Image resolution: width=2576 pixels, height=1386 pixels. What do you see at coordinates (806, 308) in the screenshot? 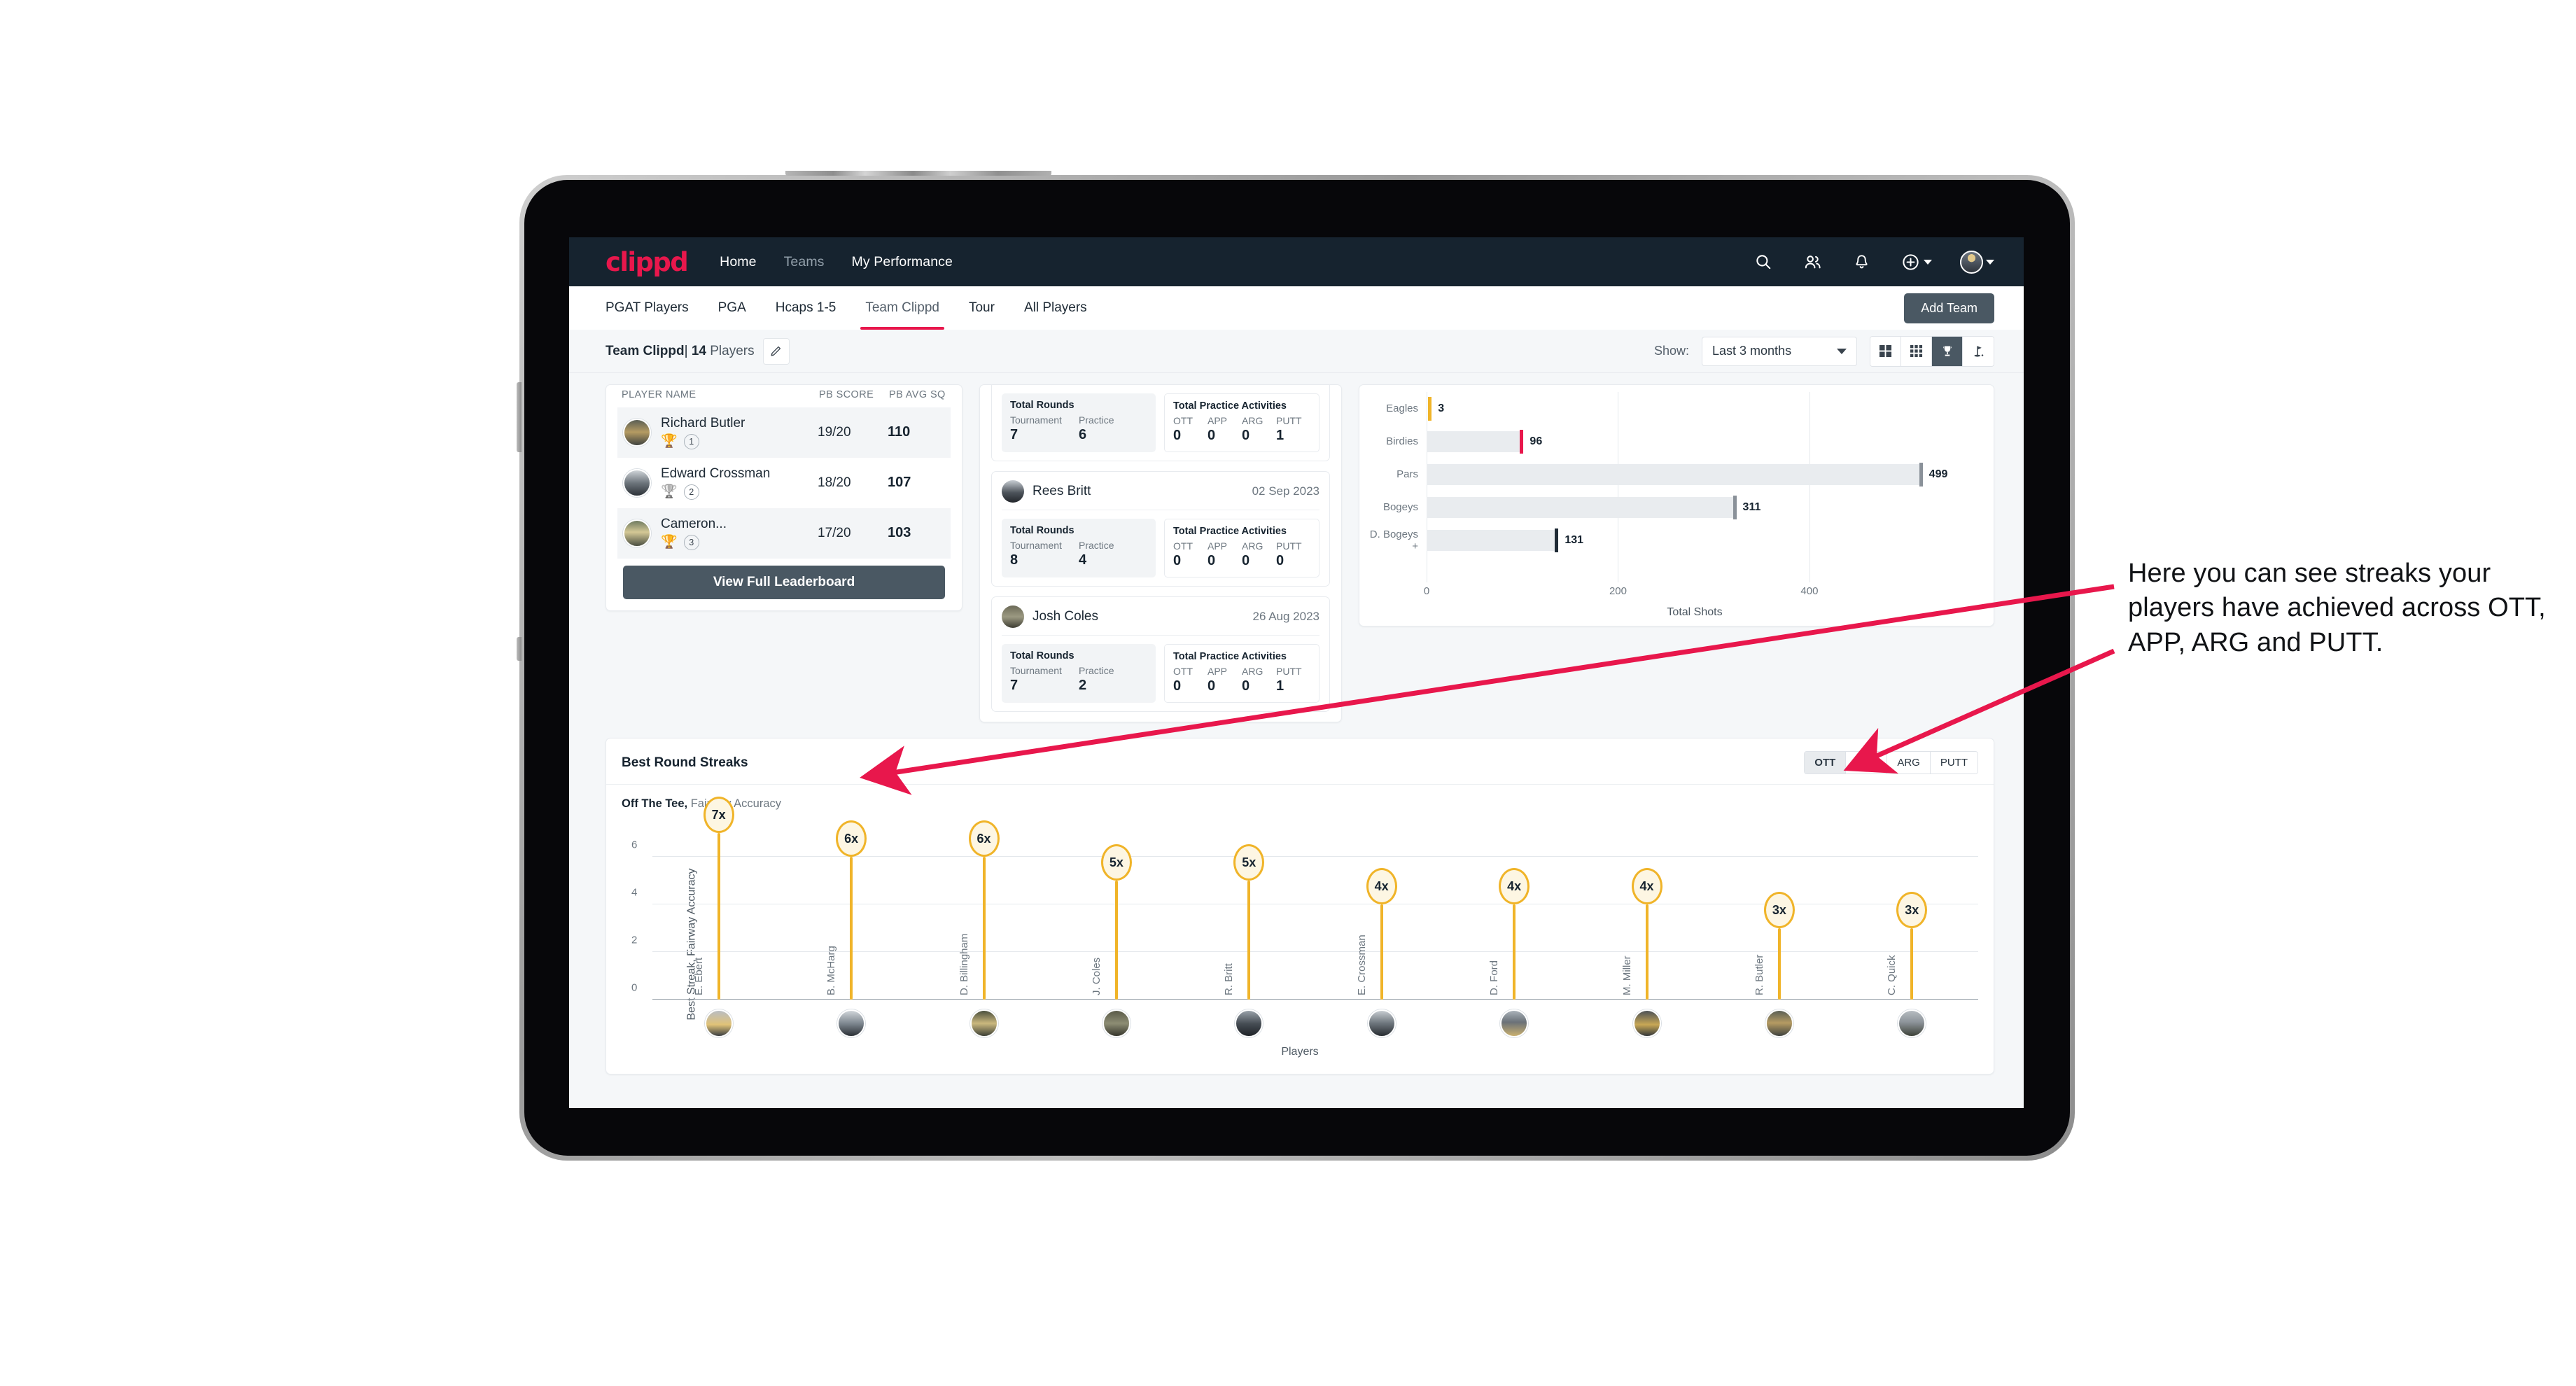
I see `tab-hcaps-1-5: Hcaps 1-5` at bounding box center [806, 308].